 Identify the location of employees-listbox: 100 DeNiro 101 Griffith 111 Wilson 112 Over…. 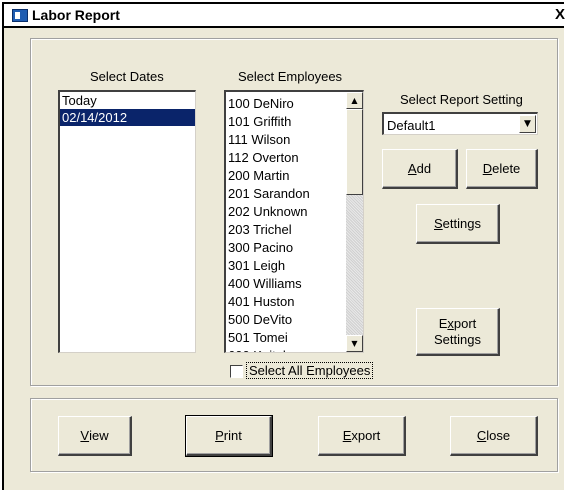
(294, 221).